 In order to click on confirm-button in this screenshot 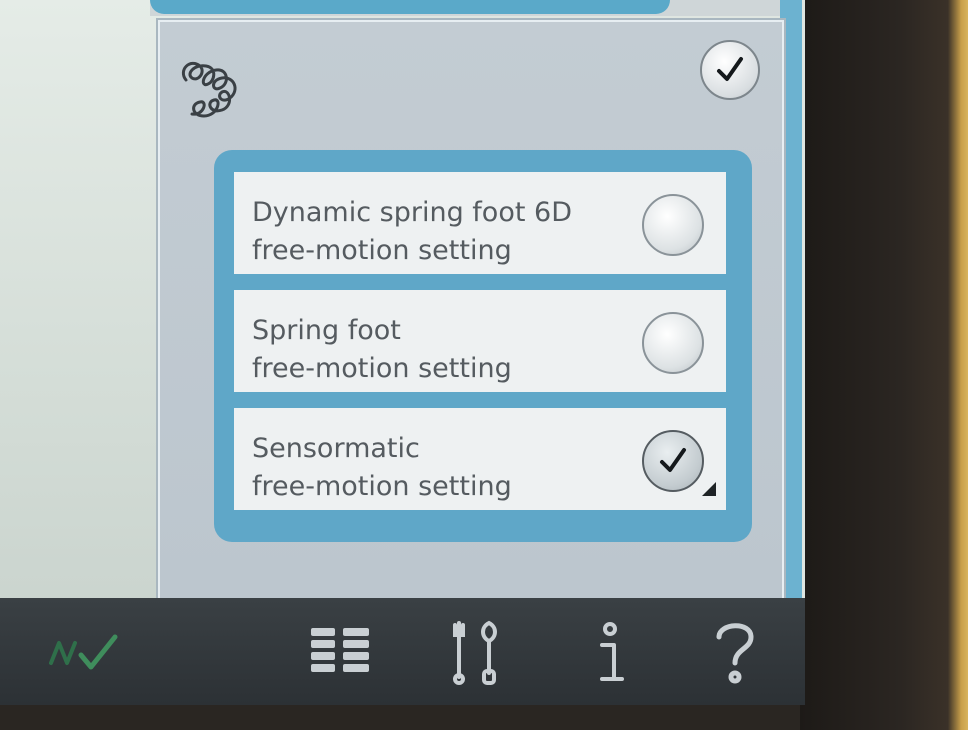, I will do `click(730, 70)`.